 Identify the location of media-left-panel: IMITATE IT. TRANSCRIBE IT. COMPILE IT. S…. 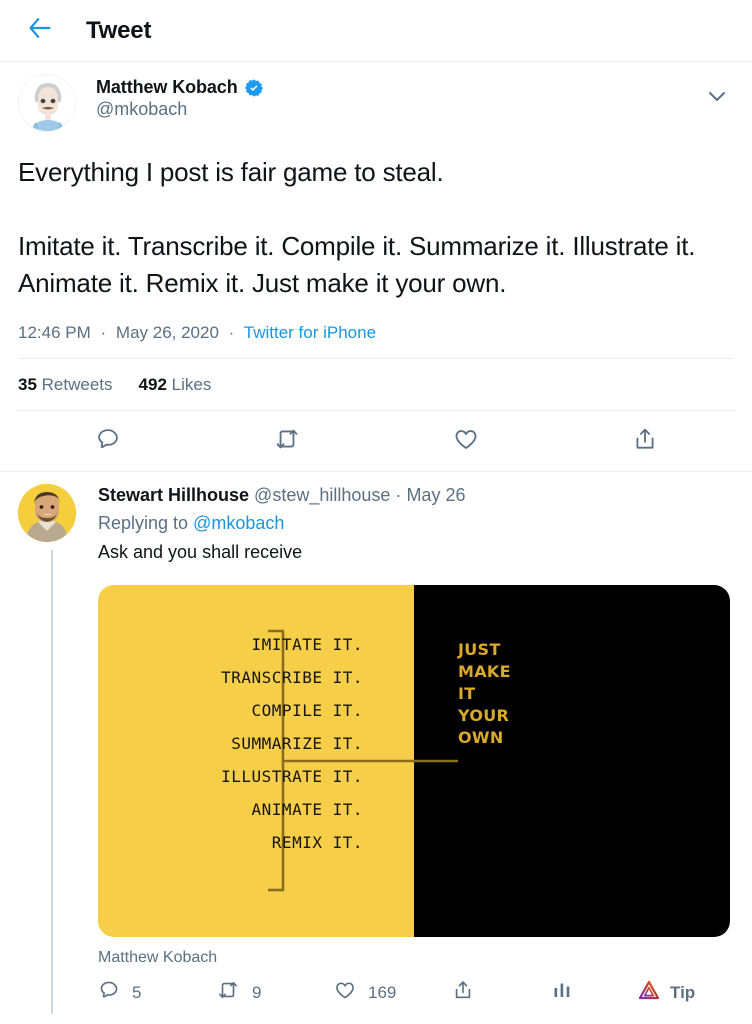
(256, 761).